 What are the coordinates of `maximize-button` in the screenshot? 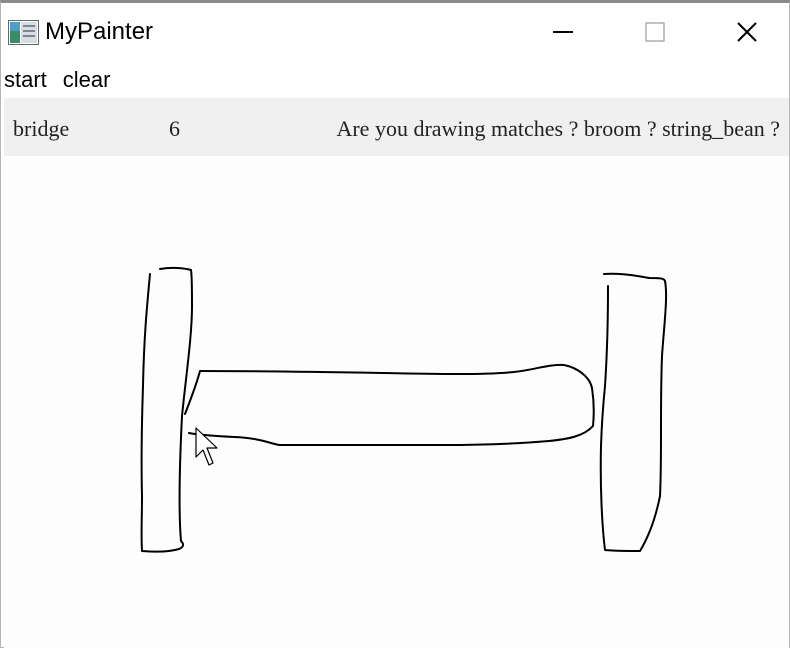 It's located at (655, 32).